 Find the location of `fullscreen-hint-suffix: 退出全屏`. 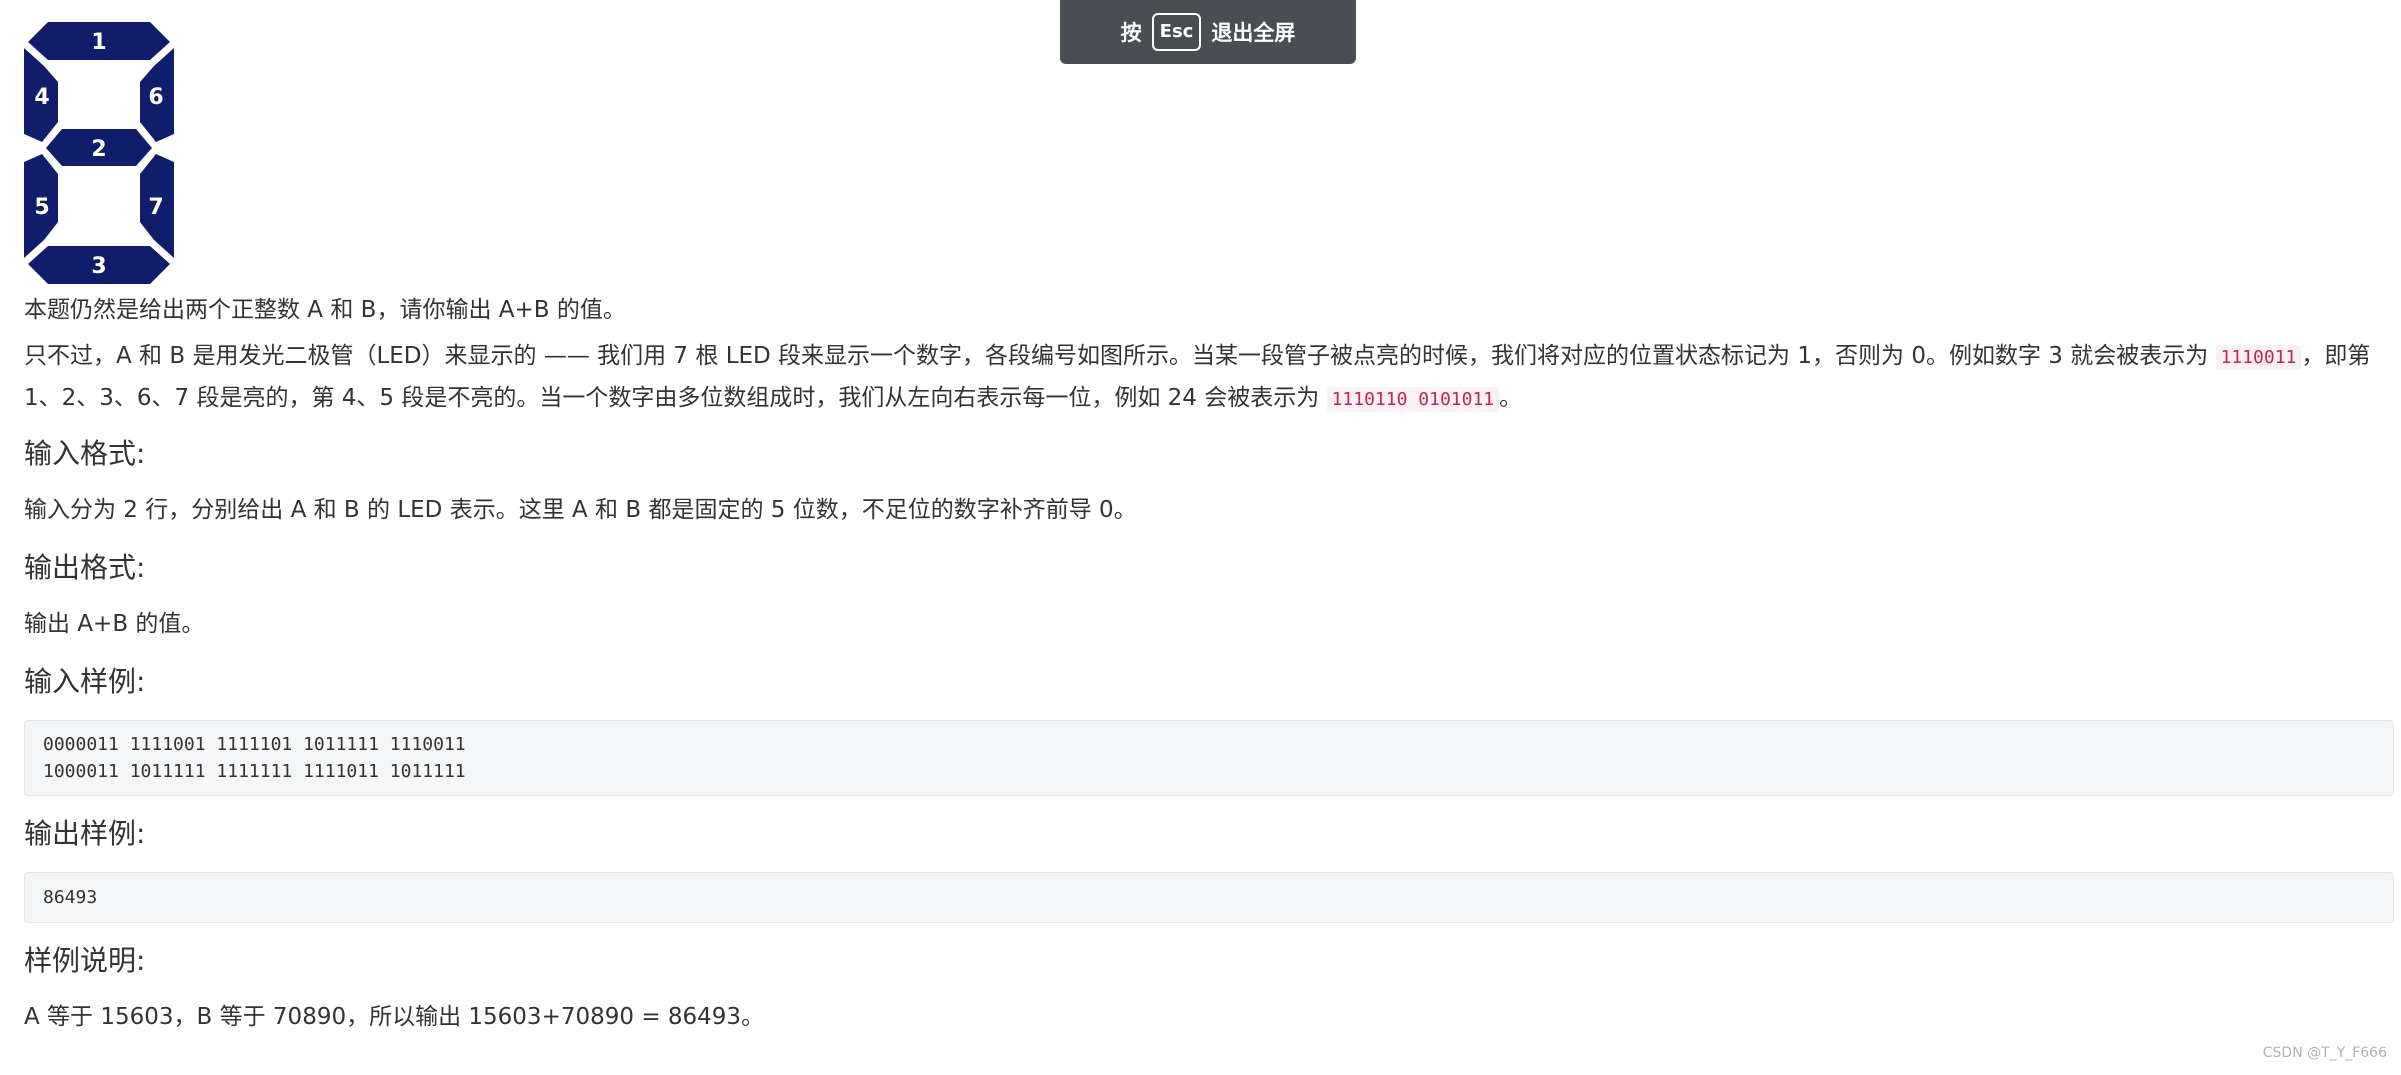

fullscreen-hint-suffix: 退出全屏 is located at coordinates (1253, 33).